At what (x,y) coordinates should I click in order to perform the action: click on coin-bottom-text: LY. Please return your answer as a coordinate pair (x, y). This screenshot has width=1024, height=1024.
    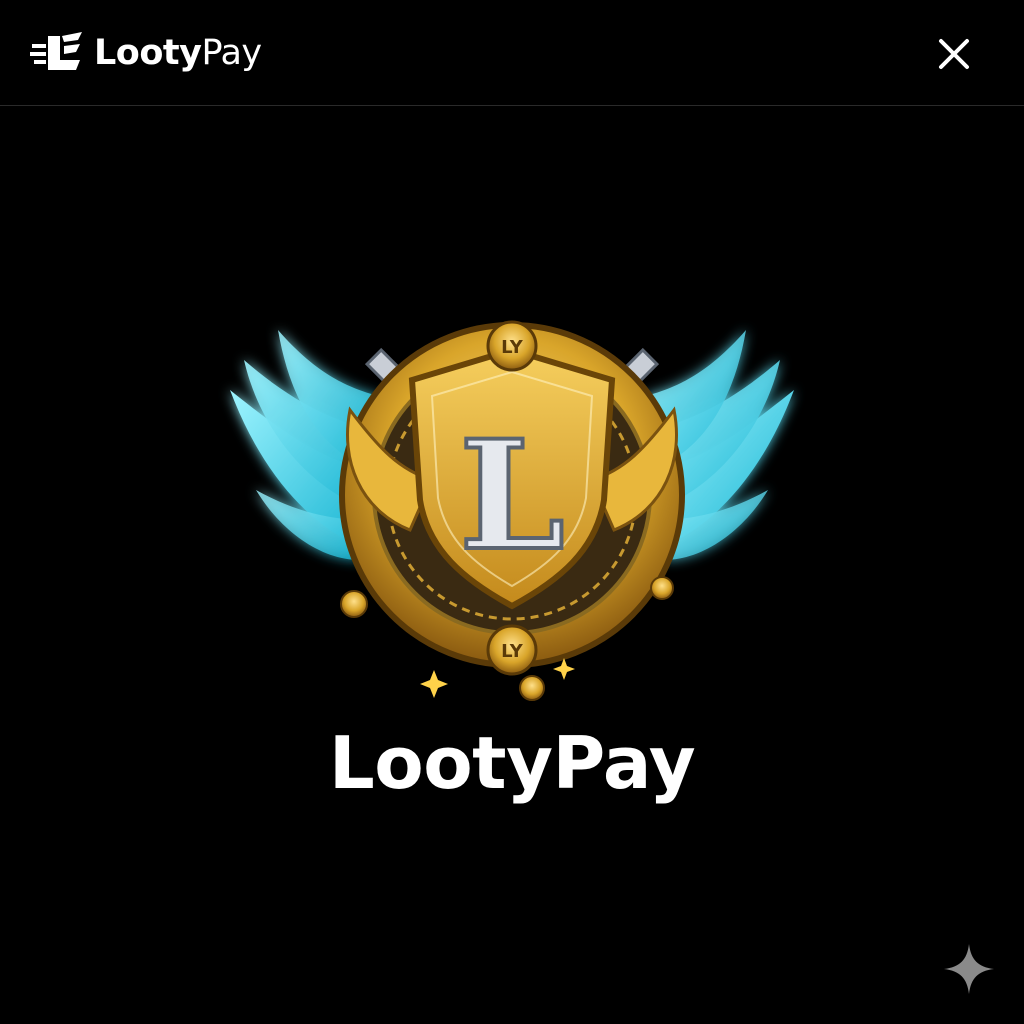
    Looking at the image, I should click on (512, 651).